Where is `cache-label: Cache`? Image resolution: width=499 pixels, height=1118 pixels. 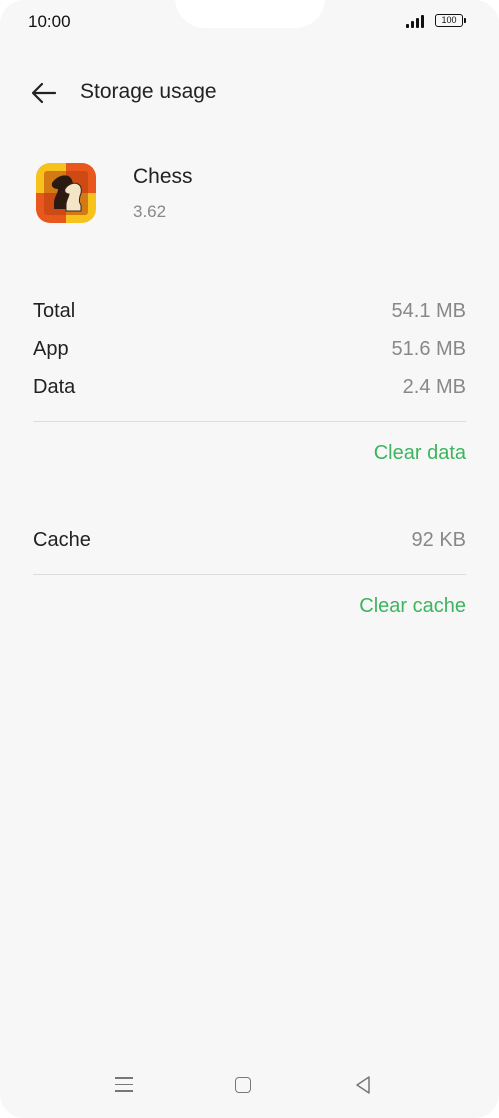
cache-label: Cache is located at coordinates (62, 540).